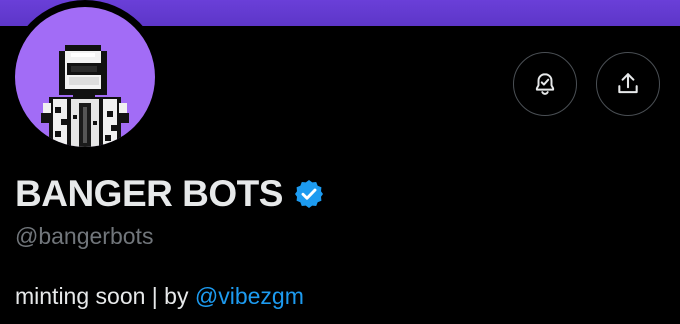 This screenshot has width=680, height=324. What do you see at coordinates (309, 194) in the screenshot?
I see `verified-badge-icon` at bounding box center [309, 194].